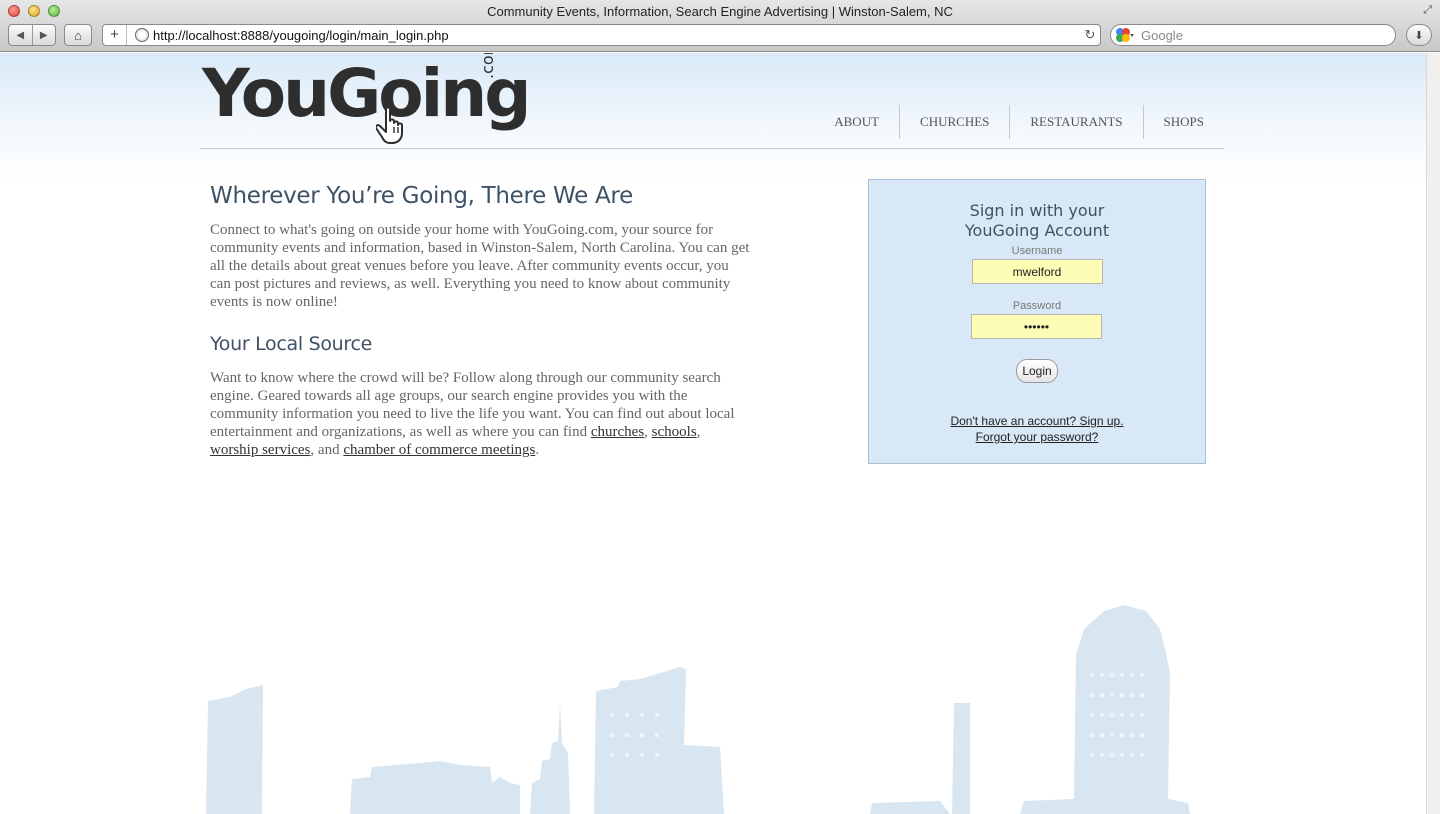 The image size is (1440, 814). What do you see at coordinates (487, 66) in the screenshot?
I see `logo-suffix: .com` at bounding box center [487, 66].